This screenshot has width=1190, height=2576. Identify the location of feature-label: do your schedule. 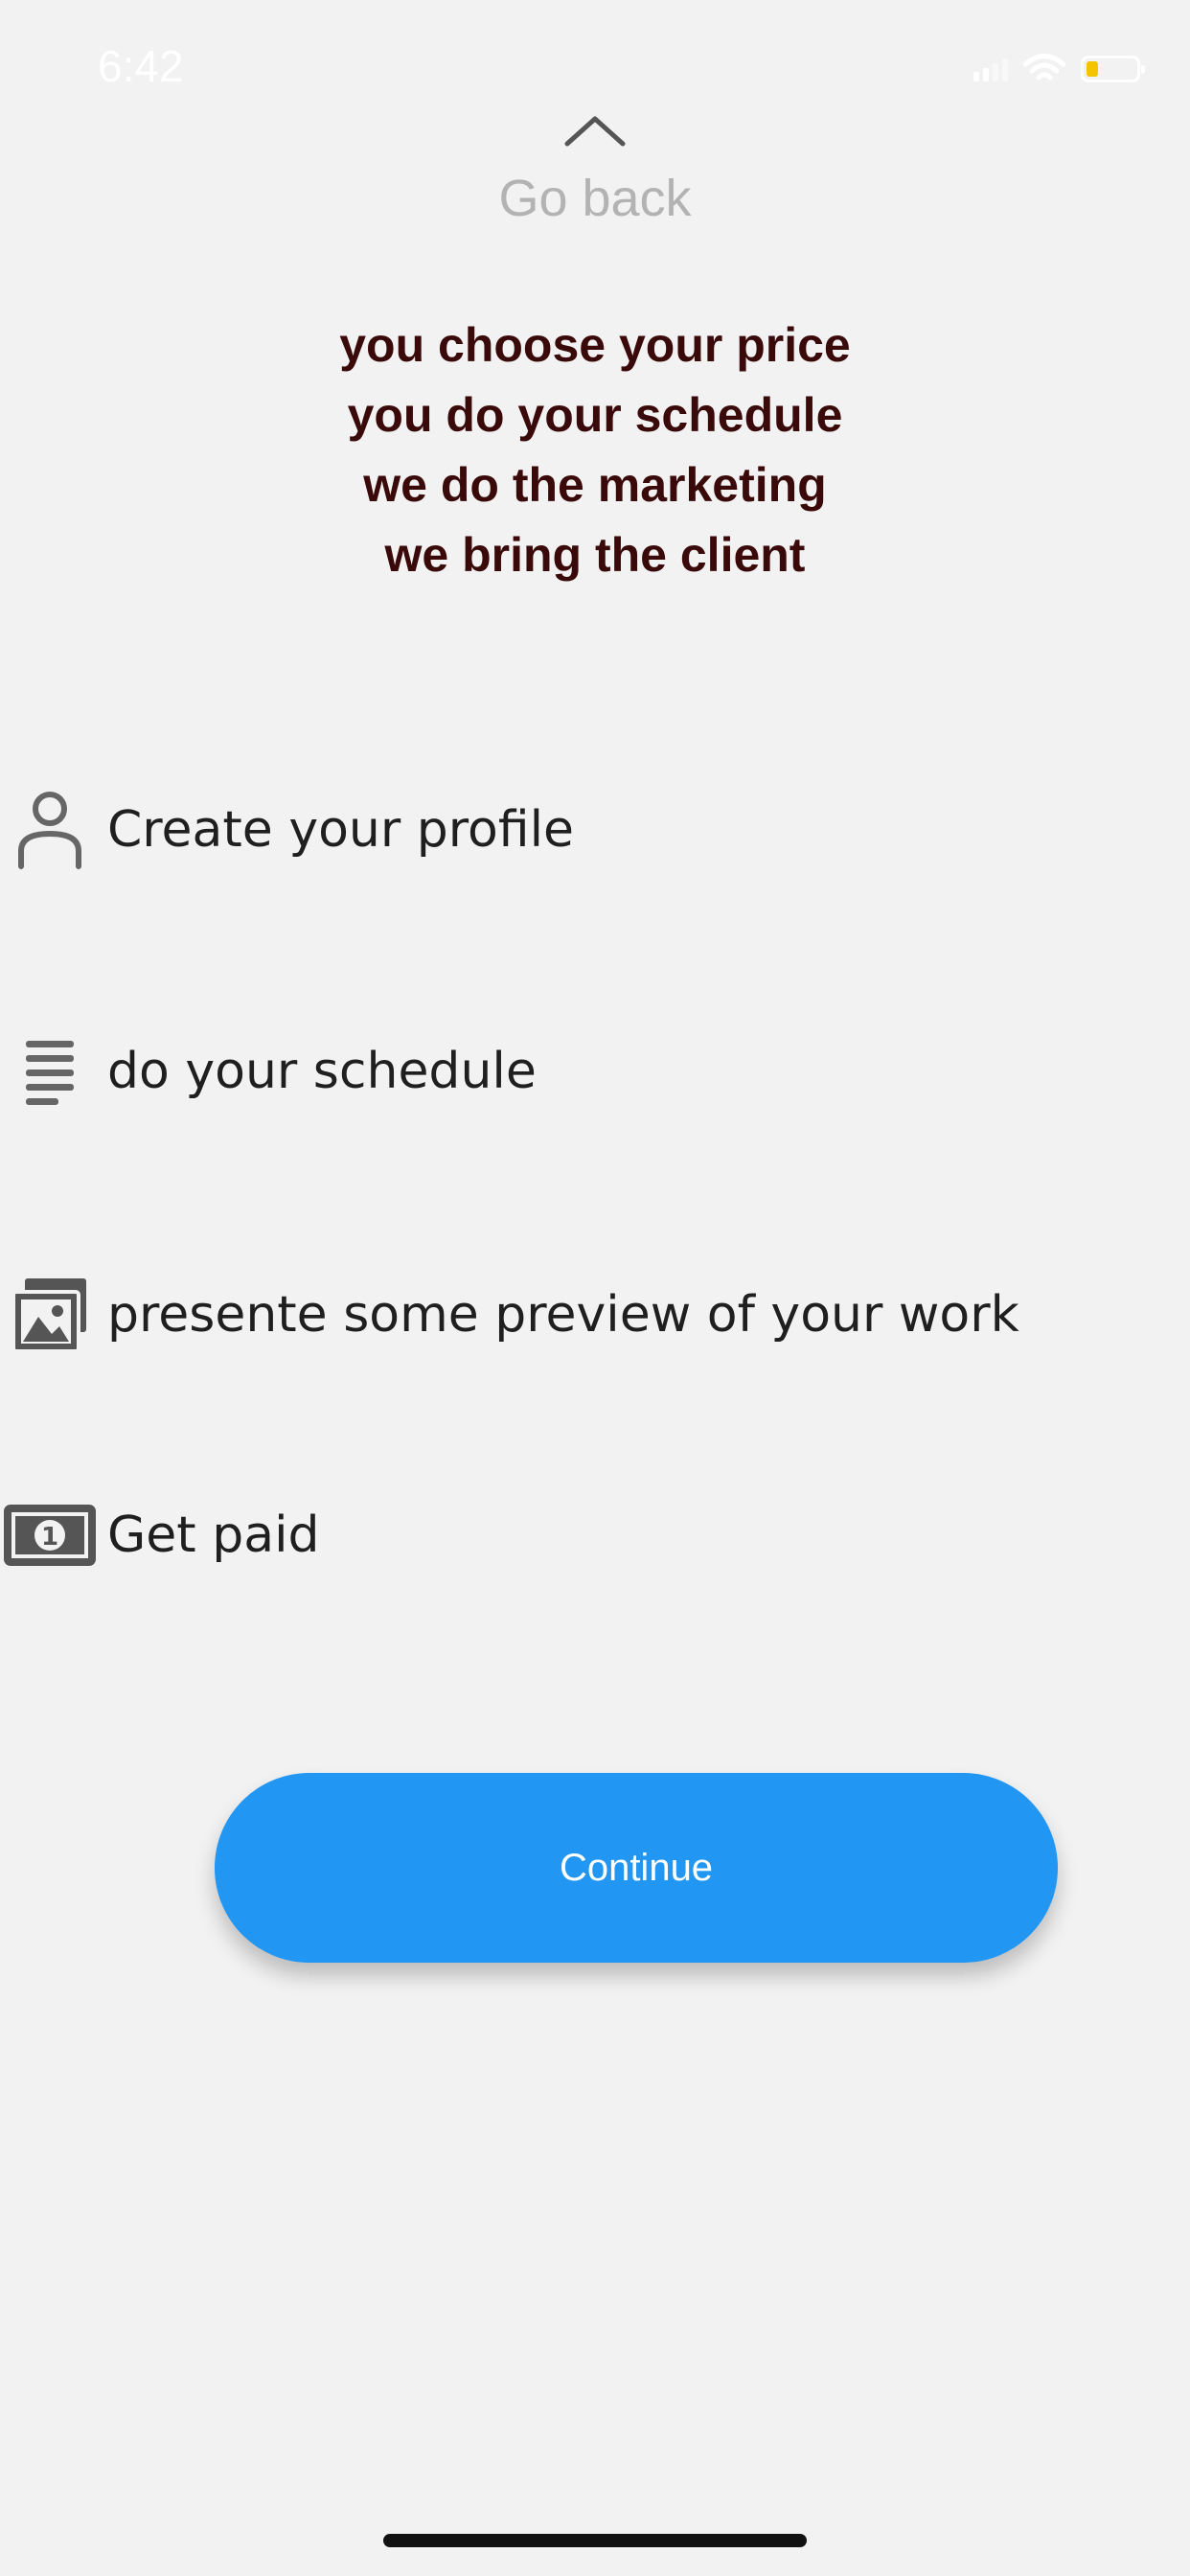
(322, 1071).